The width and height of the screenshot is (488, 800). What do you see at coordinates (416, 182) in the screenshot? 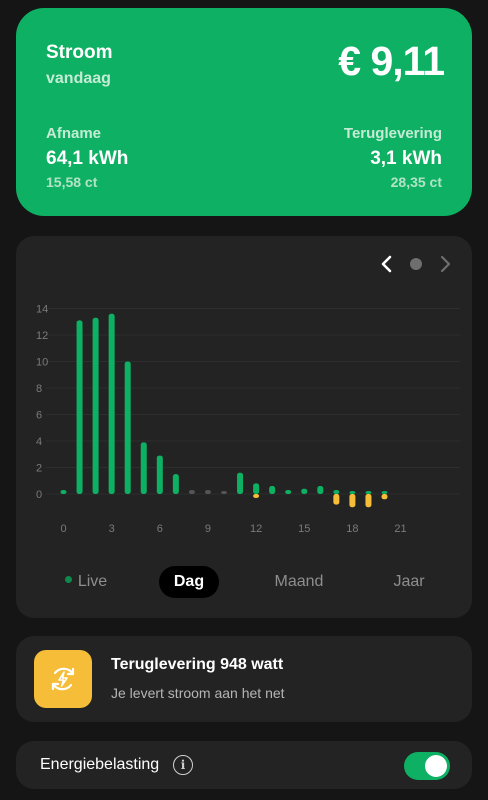
I see `teruglevering-price: 28,35 ct` at bounding box center [416, 182].